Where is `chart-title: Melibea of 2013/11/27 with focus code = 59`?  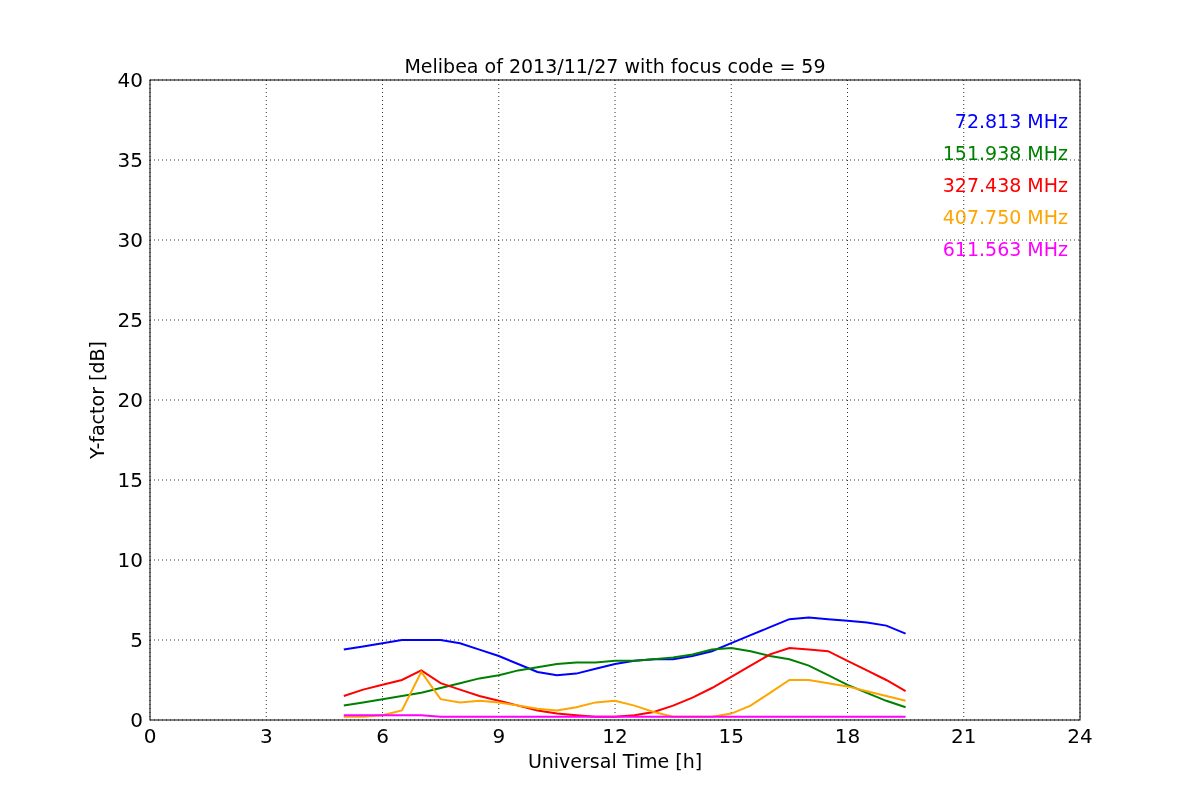
chart-title: Melibea of 2013/11/27 with focus code = 59 is located at coordinates (615, 66).